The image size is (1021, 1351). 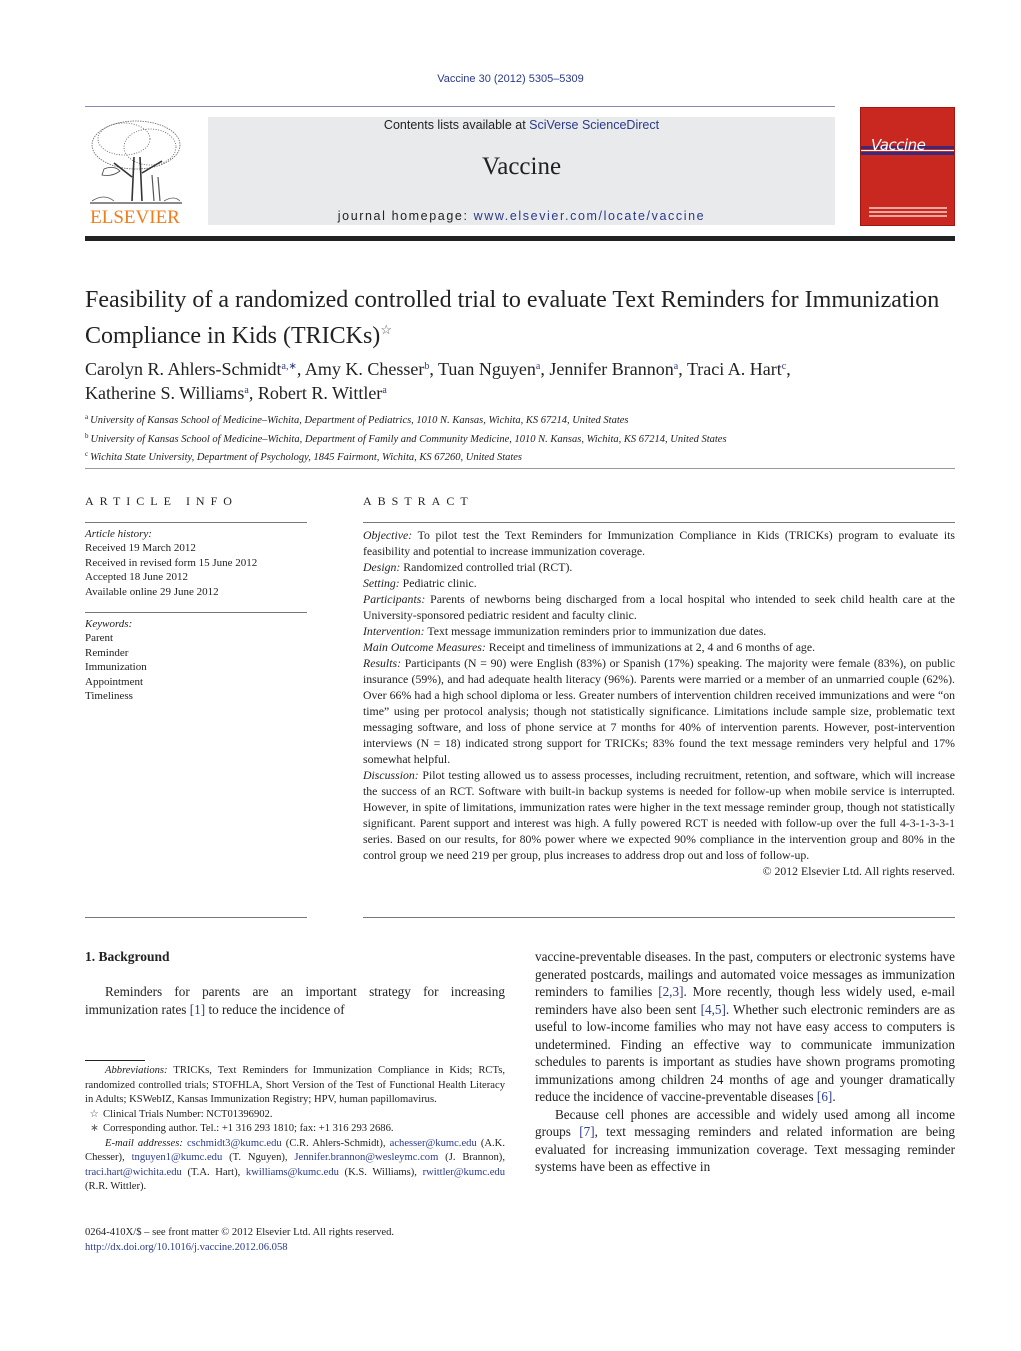 What do you see at coordinates (520, 238) in the screenshot?
I see `header-thick-divider` at bounding box center [520, 238].